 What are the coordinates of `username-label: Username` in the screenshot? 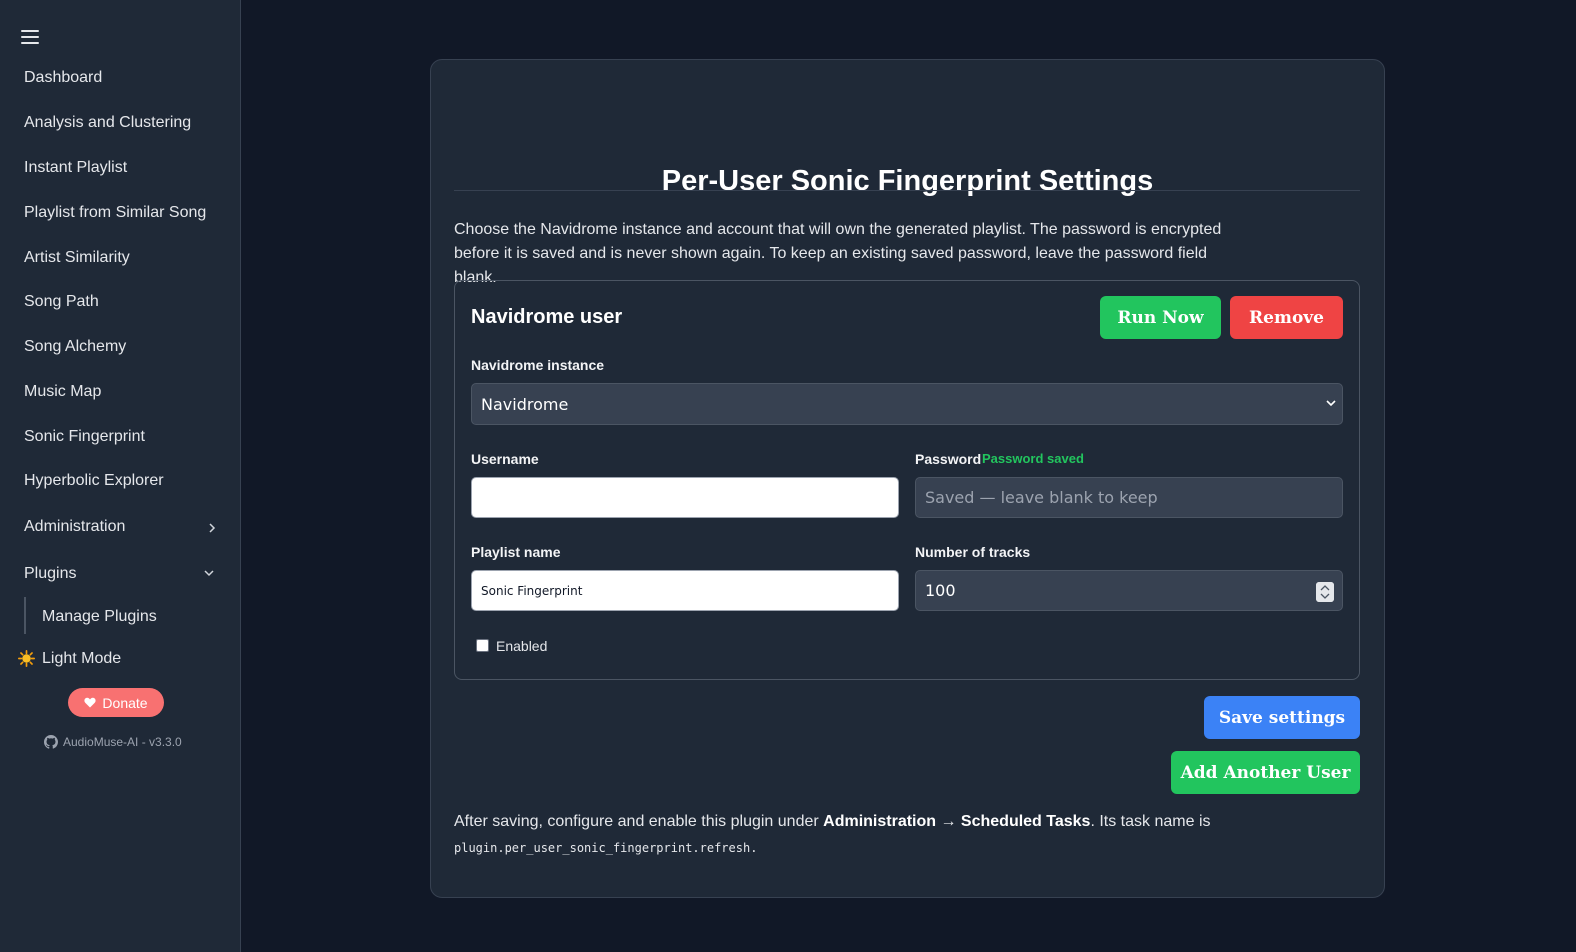 It's located at (505, 459).